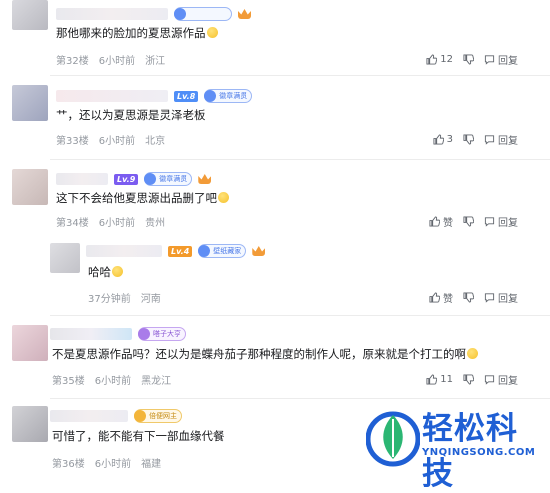 The height and width of the screenshot is (493, 550). Describe the element at coordinates (173, 179) in the screenshot. I see `medal-label: 徽章满贯` at that location.